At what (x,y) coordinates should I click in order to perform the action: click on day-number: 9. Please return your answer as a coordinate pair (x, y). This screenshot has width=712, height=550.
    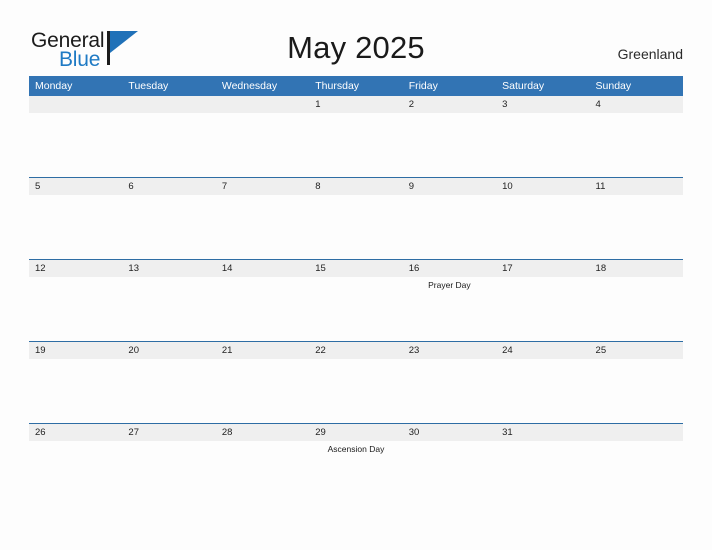
    Looking at the image, I should click on (449, 186).